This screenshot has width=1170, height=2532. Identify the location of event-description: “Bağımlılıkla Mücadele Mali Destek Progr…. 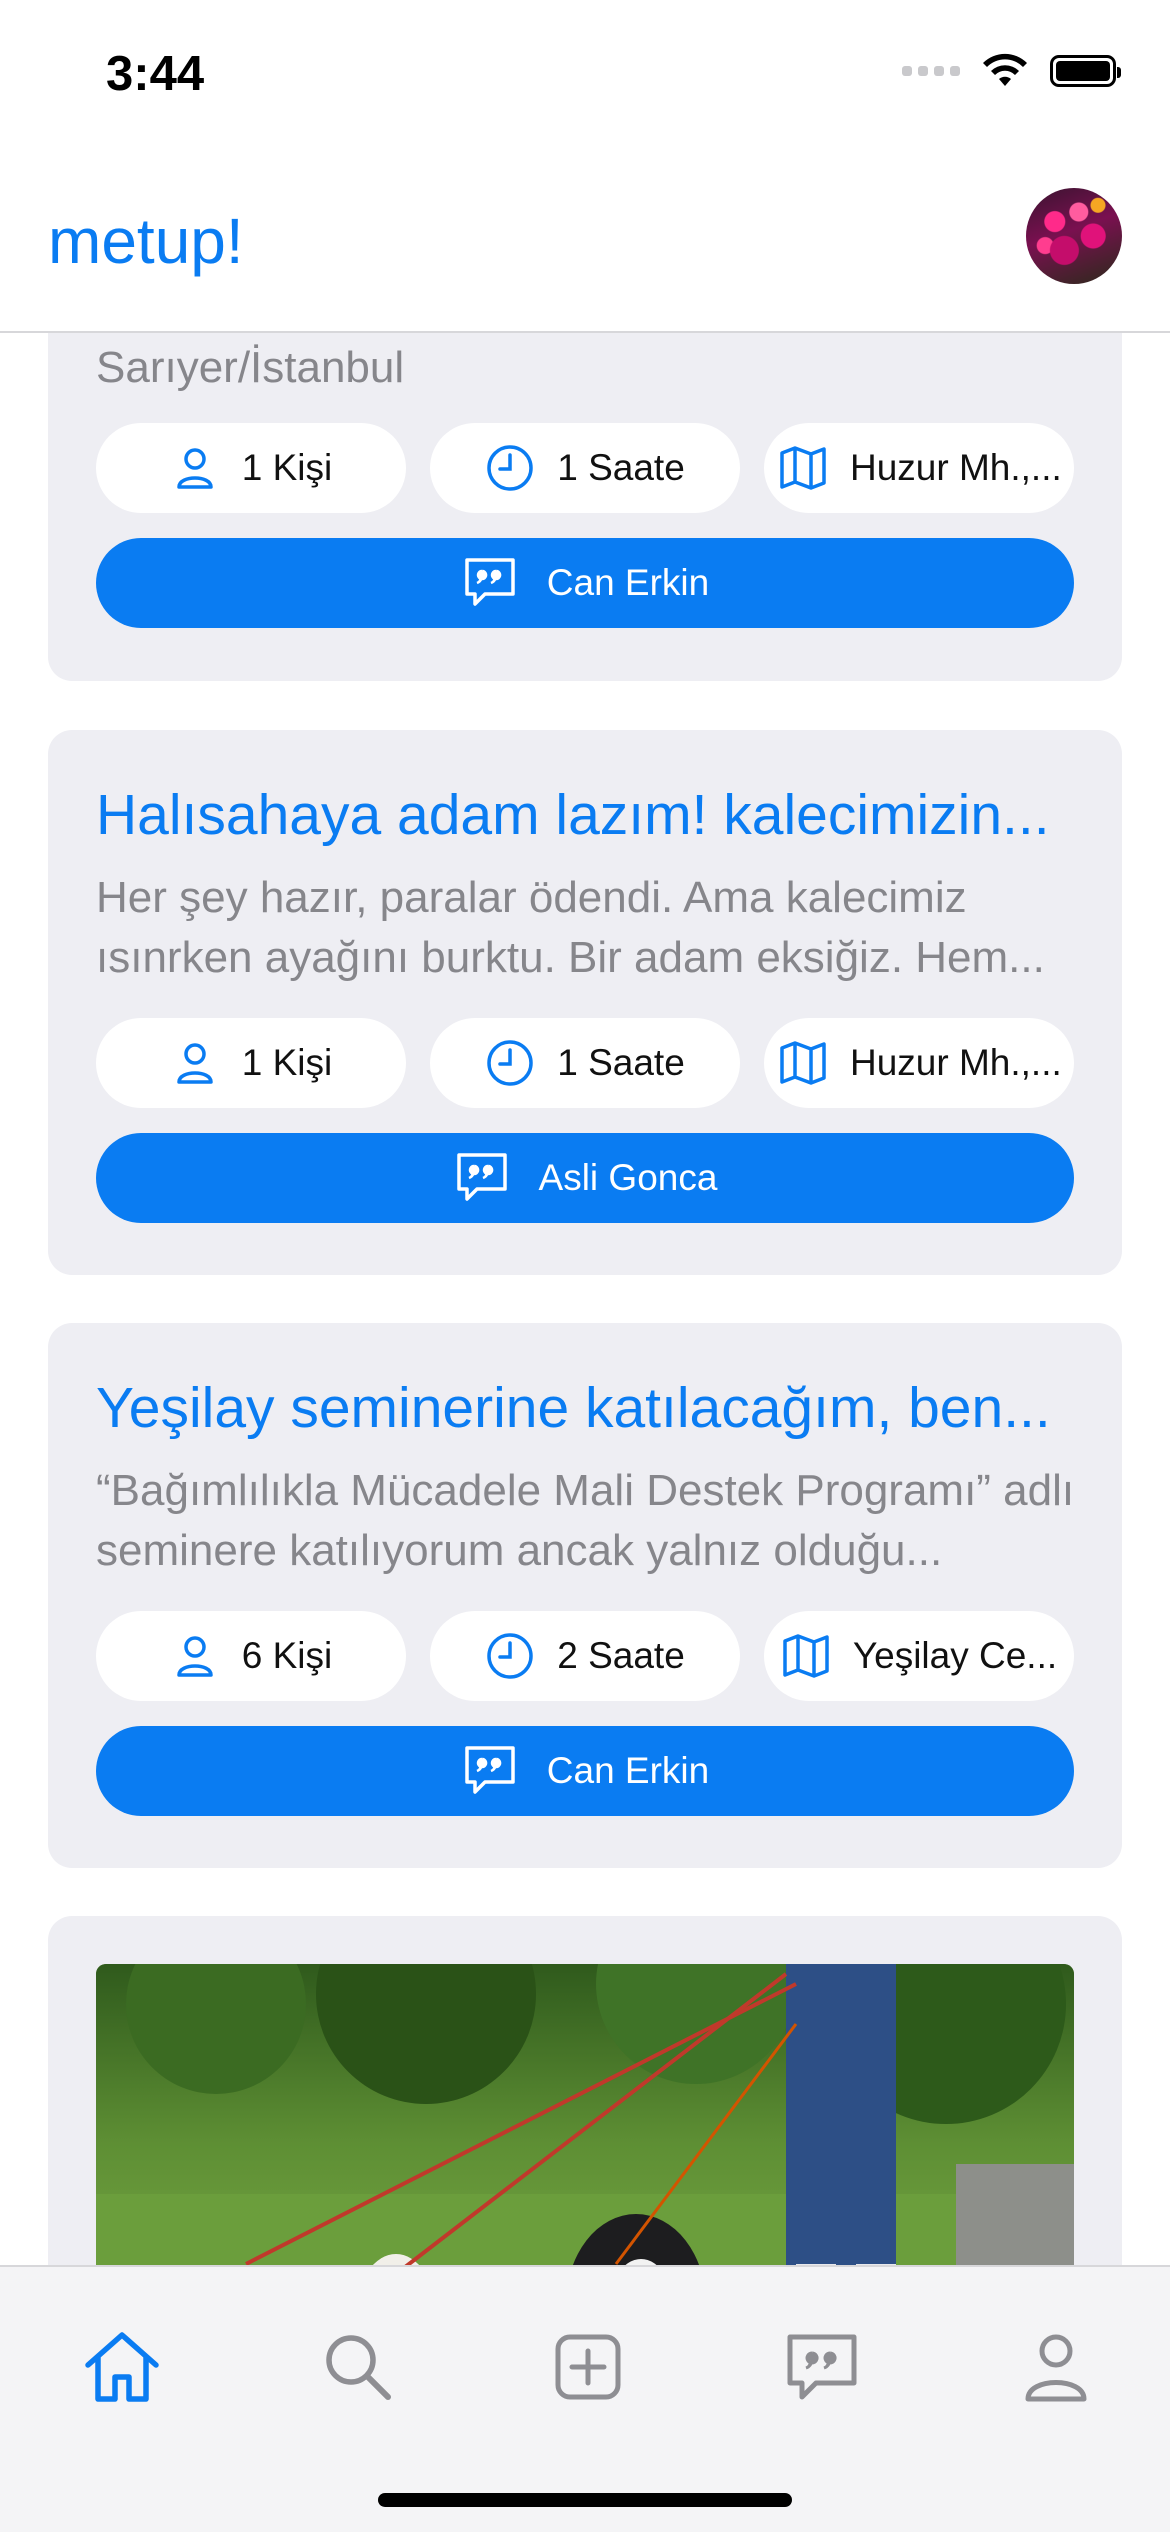
(585, 1520).